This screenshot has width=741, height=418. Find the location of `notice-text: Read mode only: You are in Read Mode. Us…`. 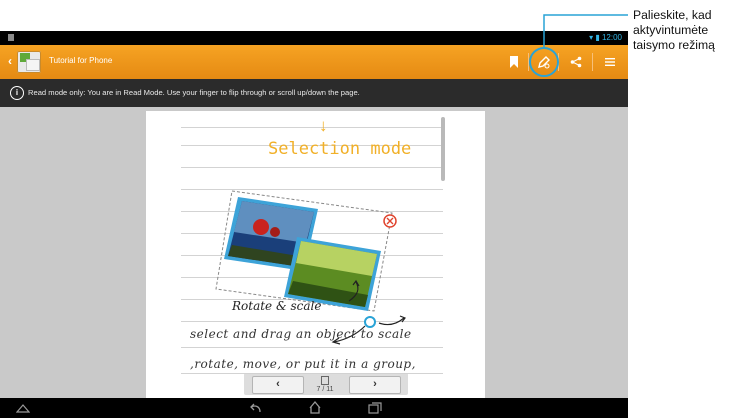

notice-text: Read mode only: You are in Read Mode. Us… is located at coordinates (194, 92).